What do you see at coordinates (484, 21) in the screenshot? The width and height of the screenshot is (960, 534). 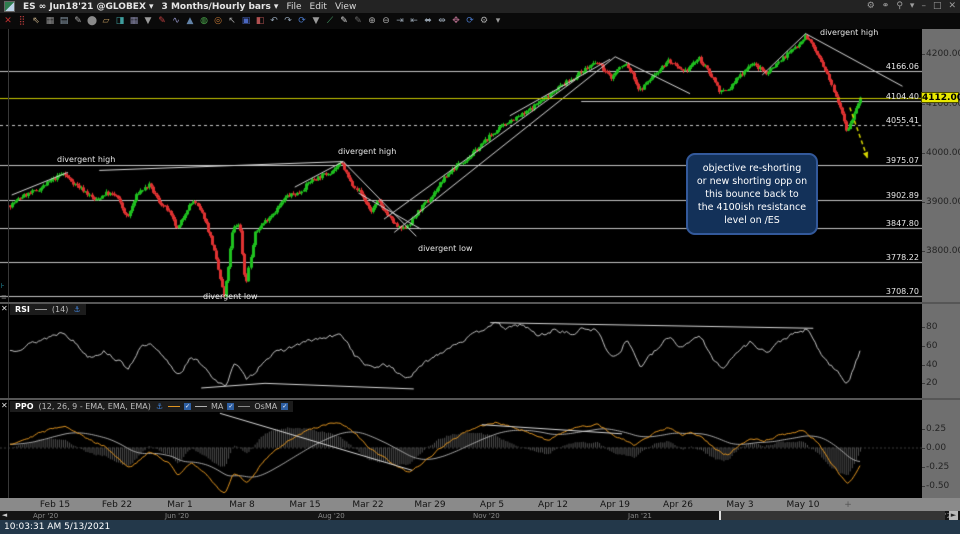 I see `tools-icon: ⚙` at bounding box center [484, 21].